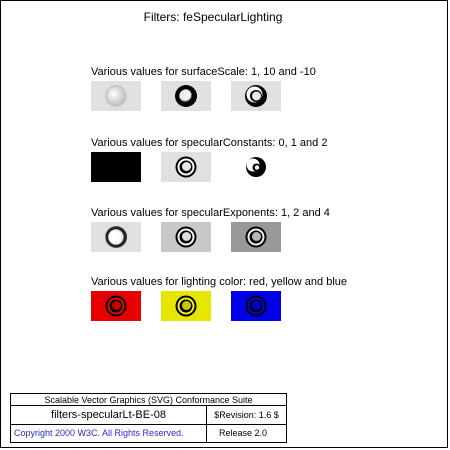  I want to click on tile-lighting-color-blue, so click(256, 306).